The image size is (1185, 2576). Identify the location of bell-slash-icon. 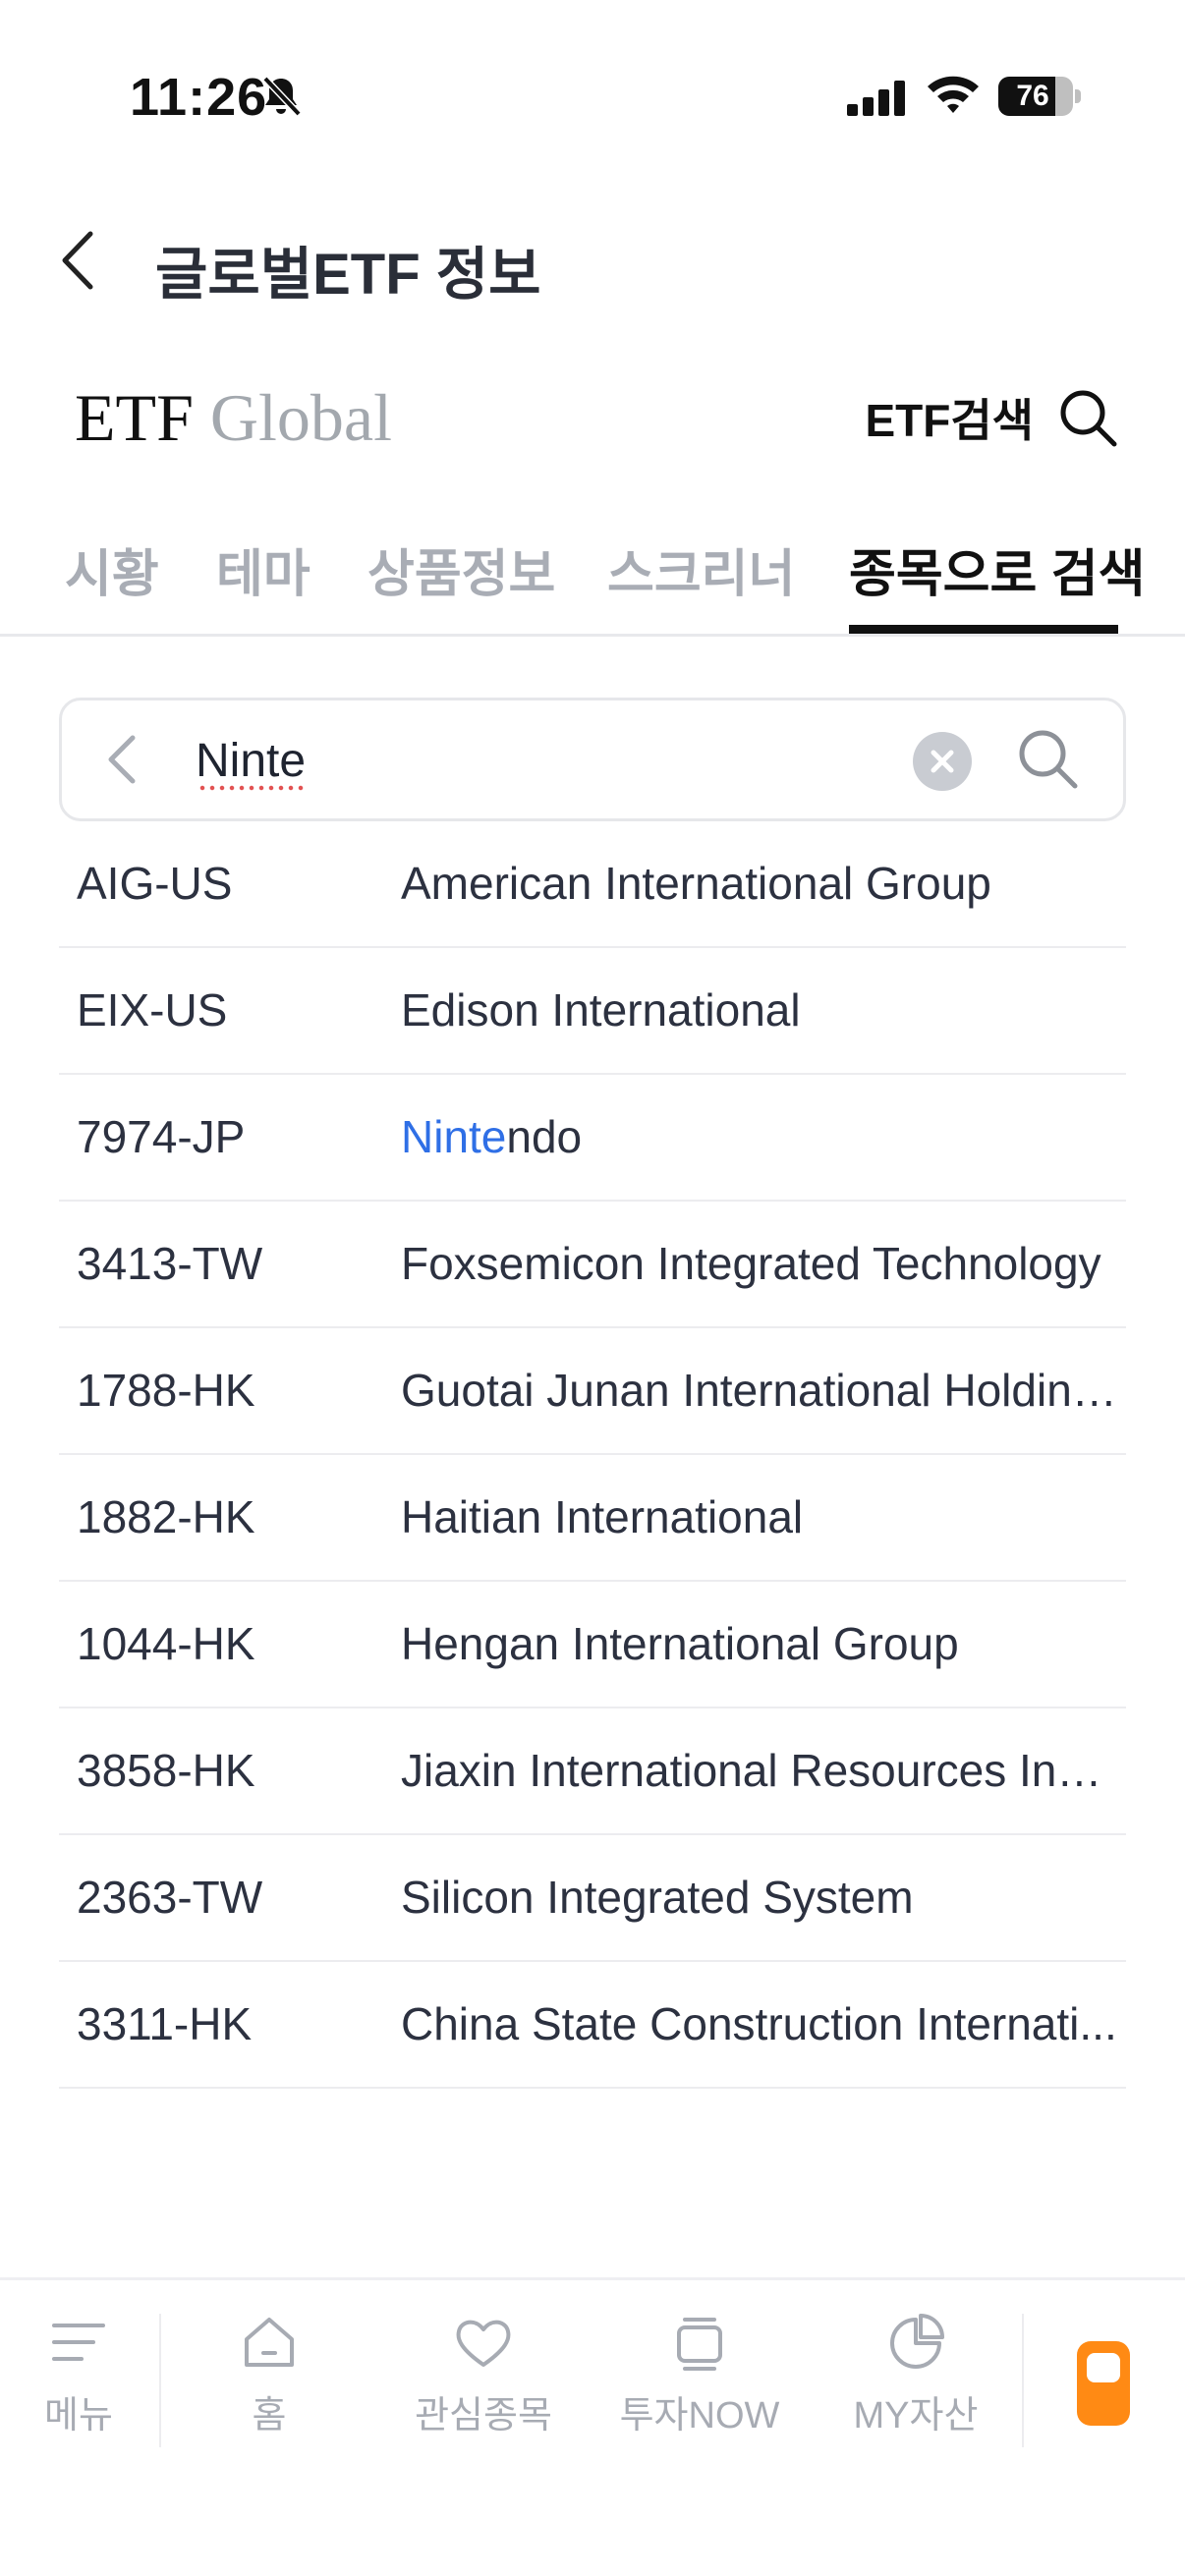
(282, 96).